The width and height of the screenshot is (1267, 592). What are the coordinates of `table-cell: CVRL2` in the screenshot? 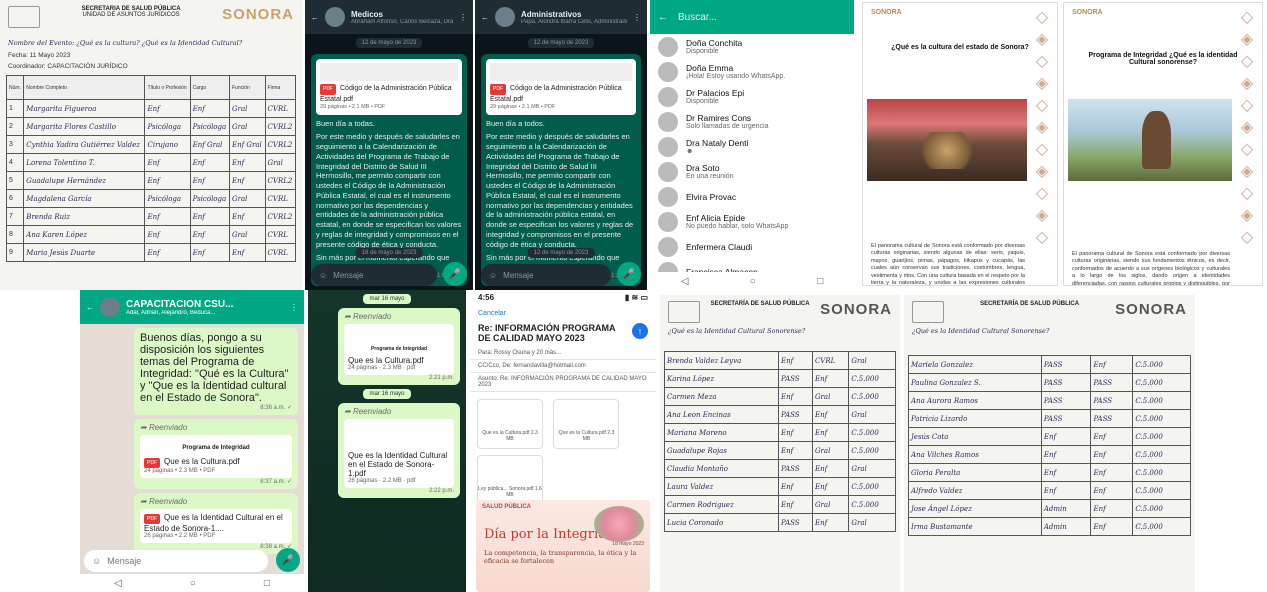 It's located at (280, 181).